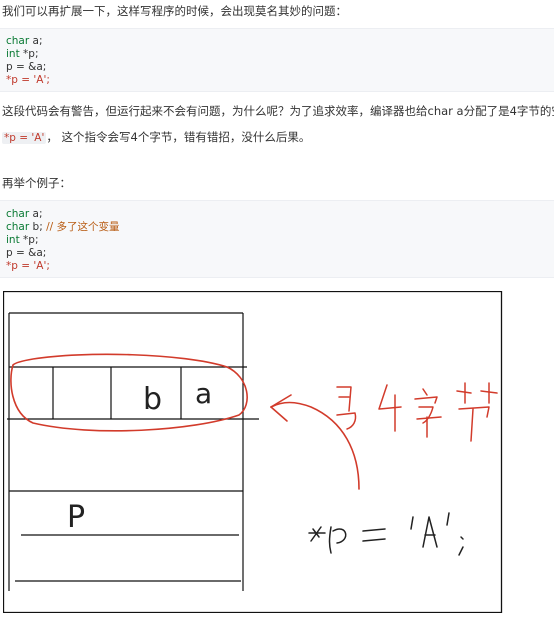 The image size is (554, 617). I want to click on inline-code: *p = 'A', so click(24, 138).